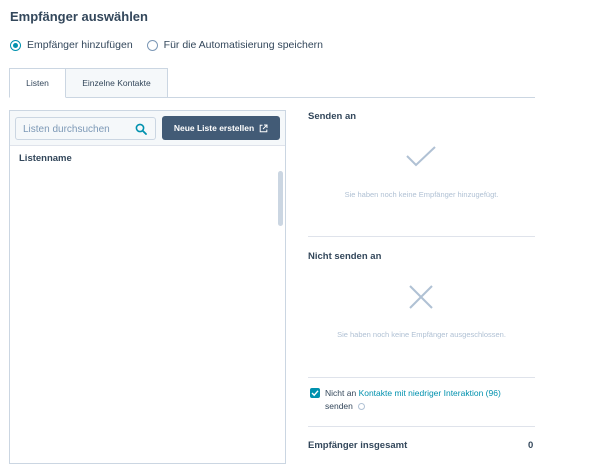 This screenshot has width=600, height=470. I want to click on total-recipients-value: 0, so click(531, 445).